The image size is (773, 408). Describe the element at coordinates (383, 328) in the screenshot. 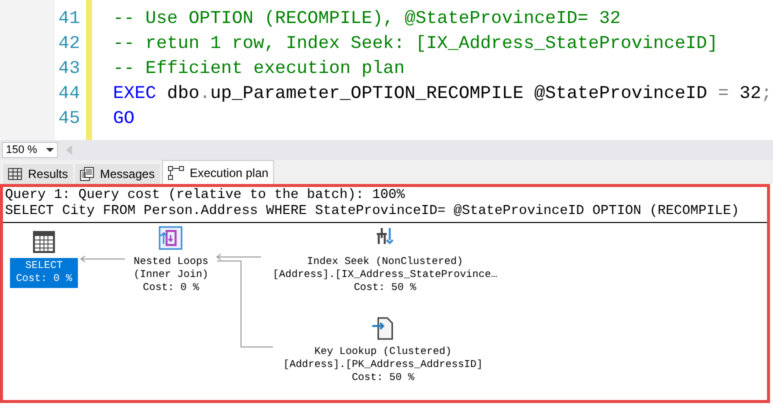

I see `document-arrow-icon` at that location.